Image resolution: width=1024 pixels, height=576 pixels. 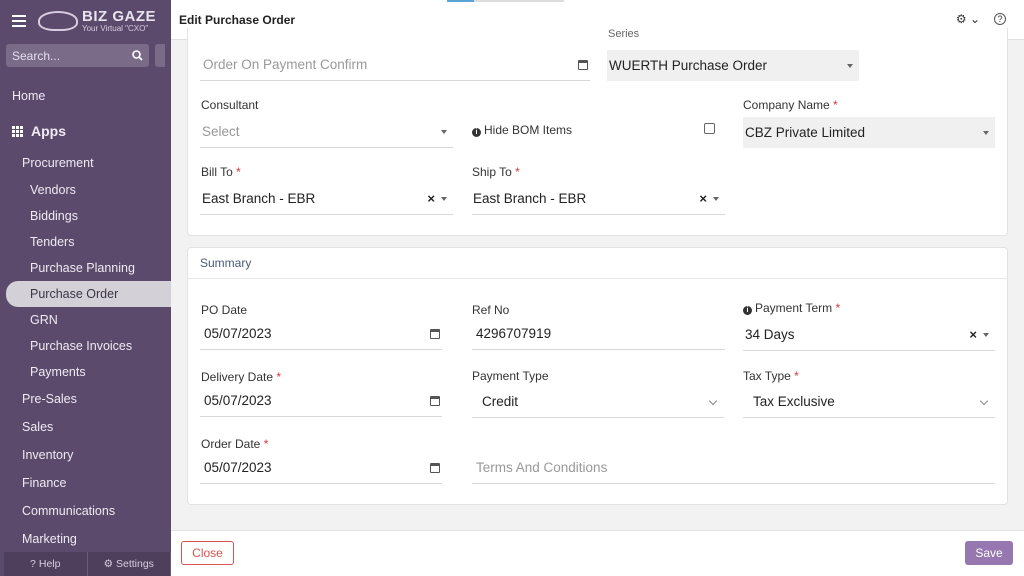 What do you see at coordinates (528, 130) in the screenshot?
I see `hide-bom-text: Hide BOM Items` at bounding box center [528, 130].